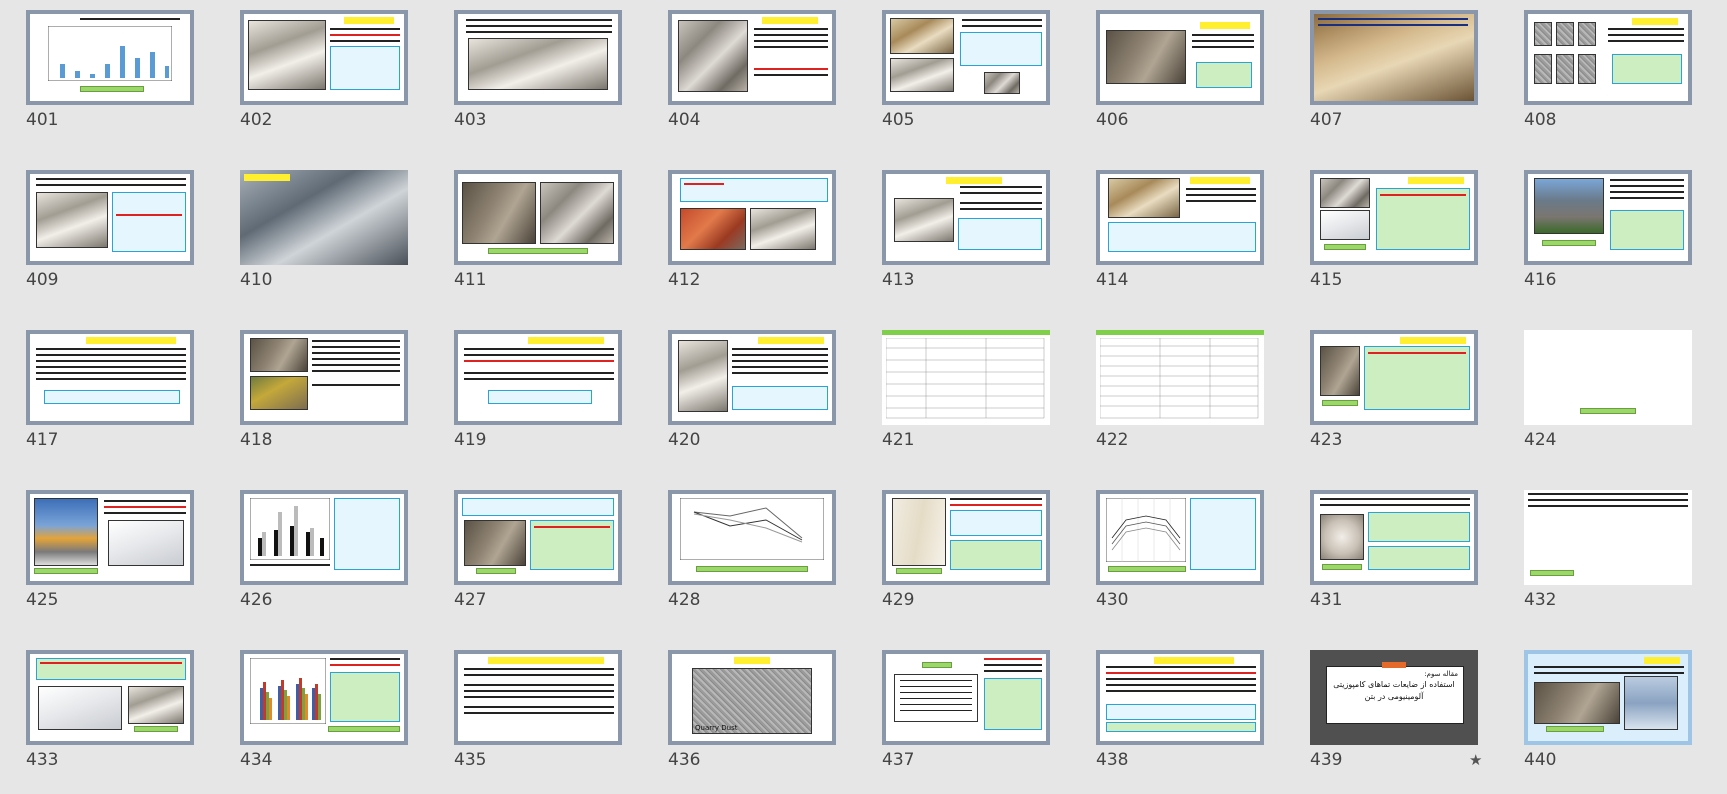 The image size is (1727, 794). What do you see at coordinates (324, 402) in the screenshot?
I see `slide-thumbnail: 418` at bounding box center [324, 402].